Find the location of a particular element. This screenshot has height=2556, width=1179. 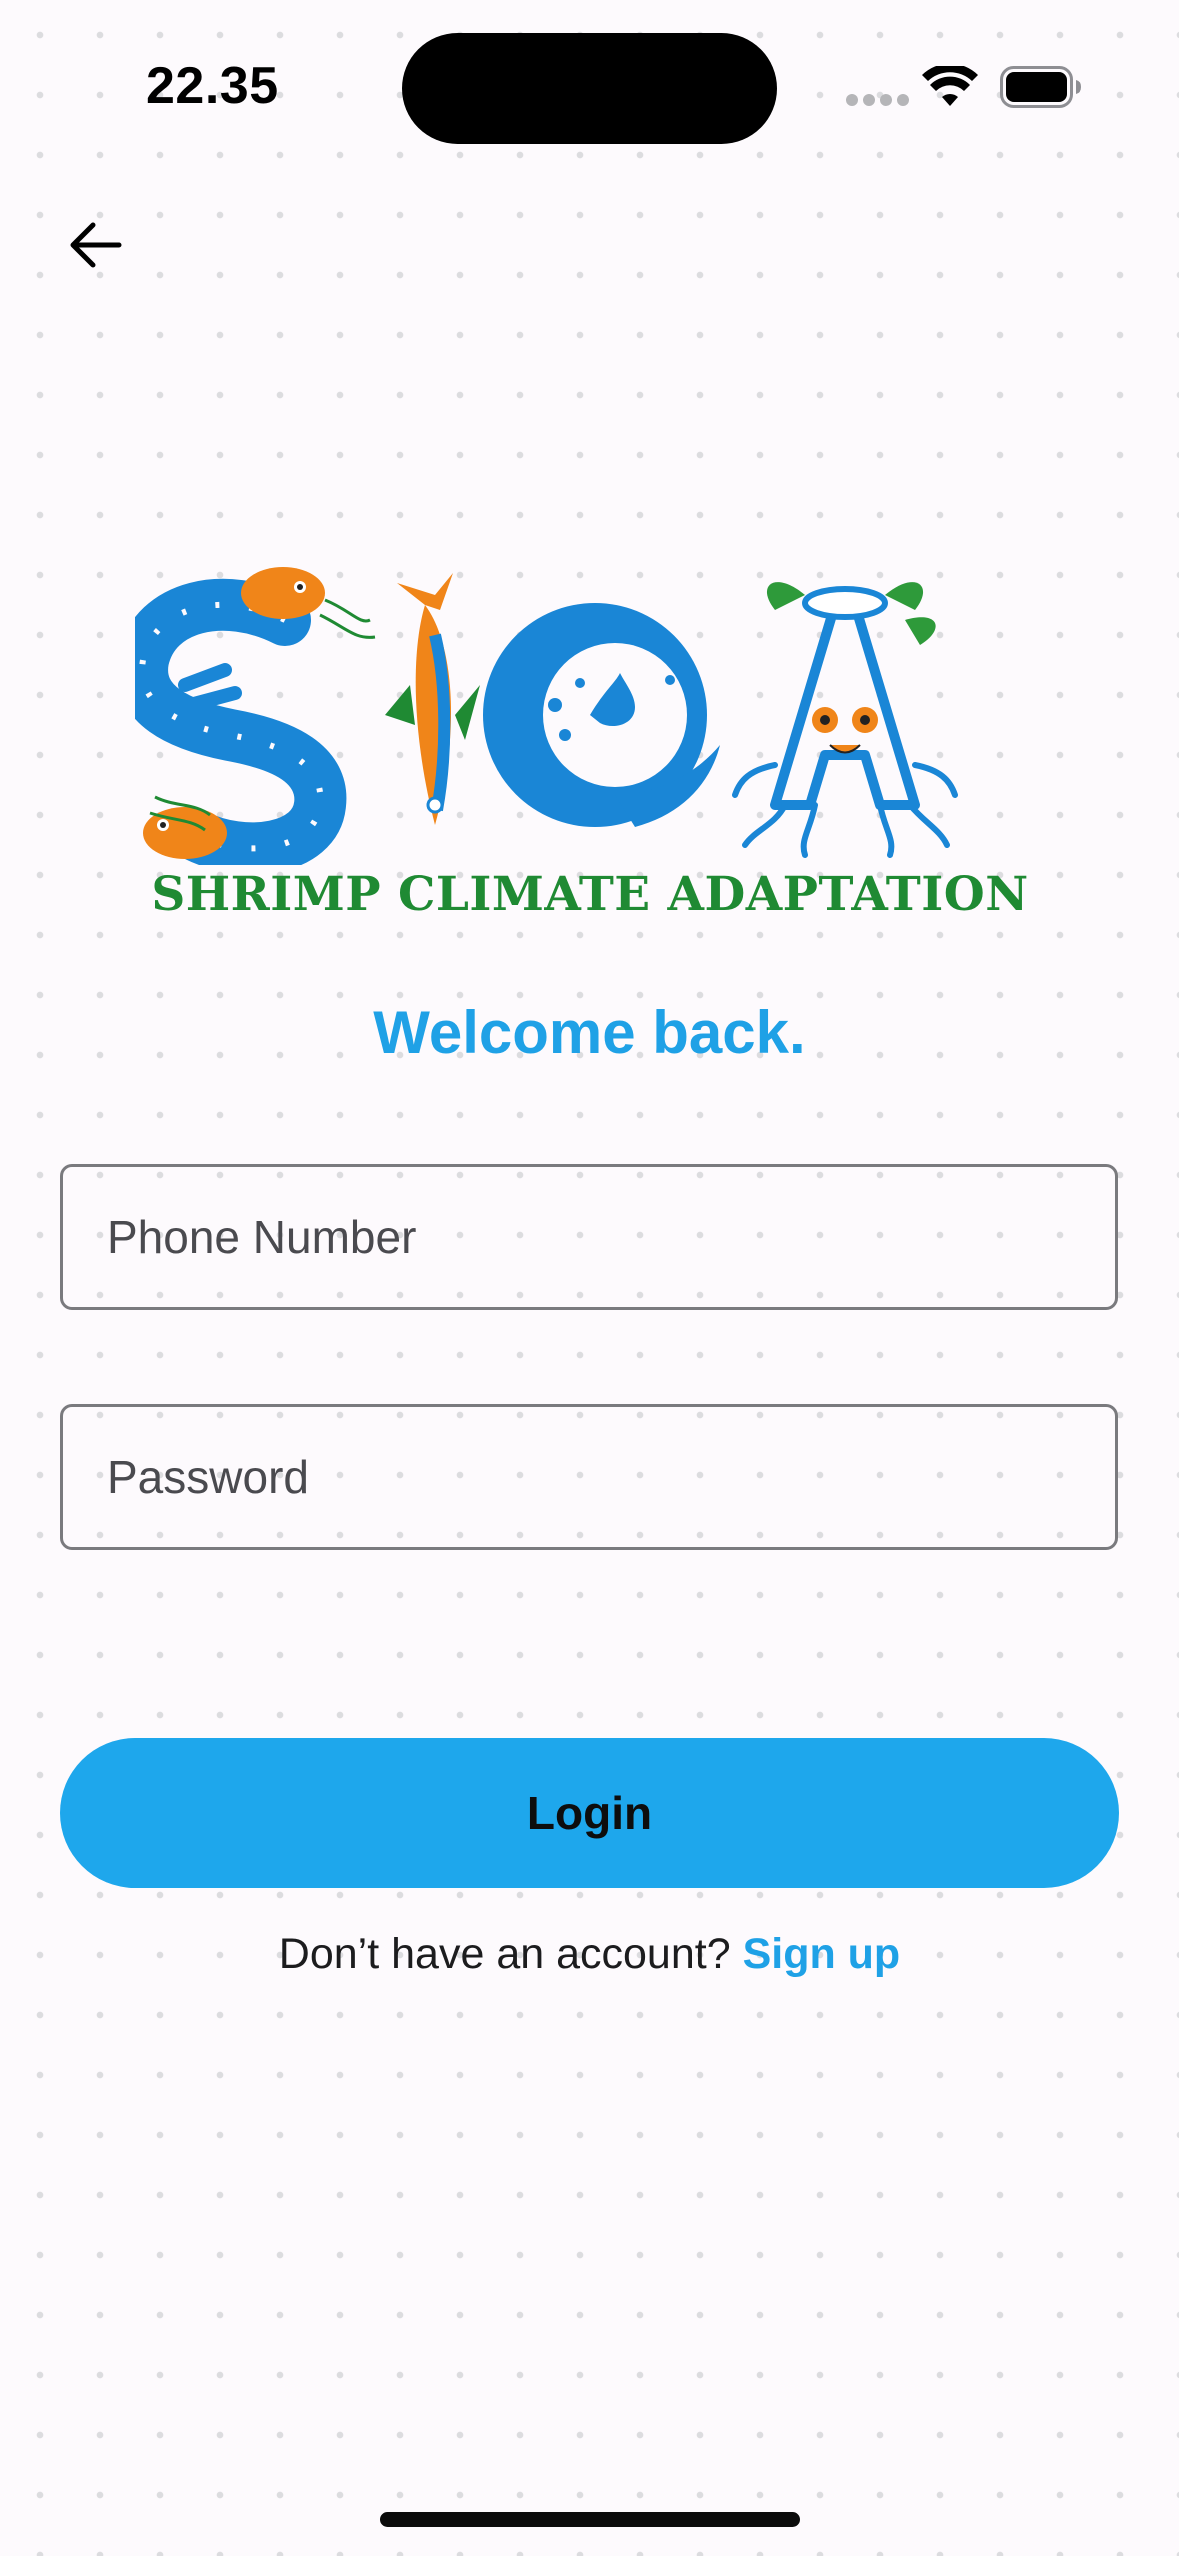

logo-artwork is located at coordinates (537, 721).